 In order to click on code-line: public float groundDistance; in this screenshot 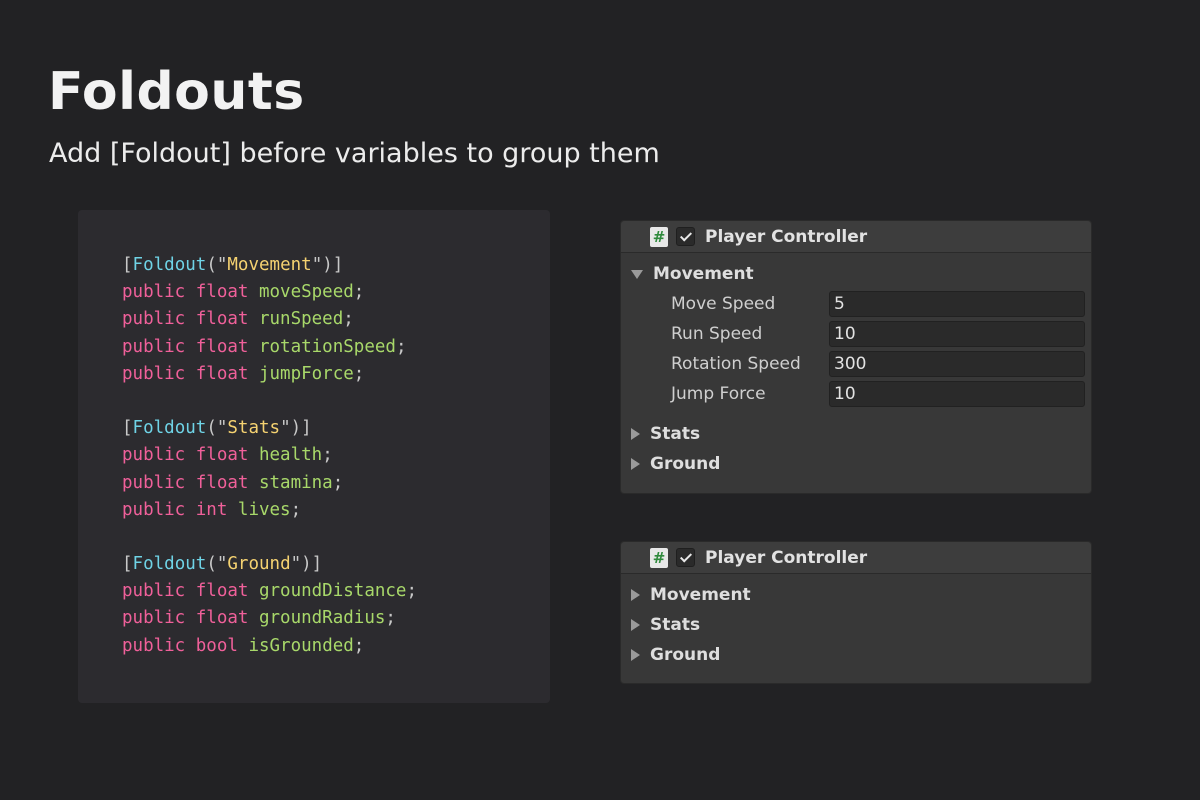, I will do `click(269, 591)`.